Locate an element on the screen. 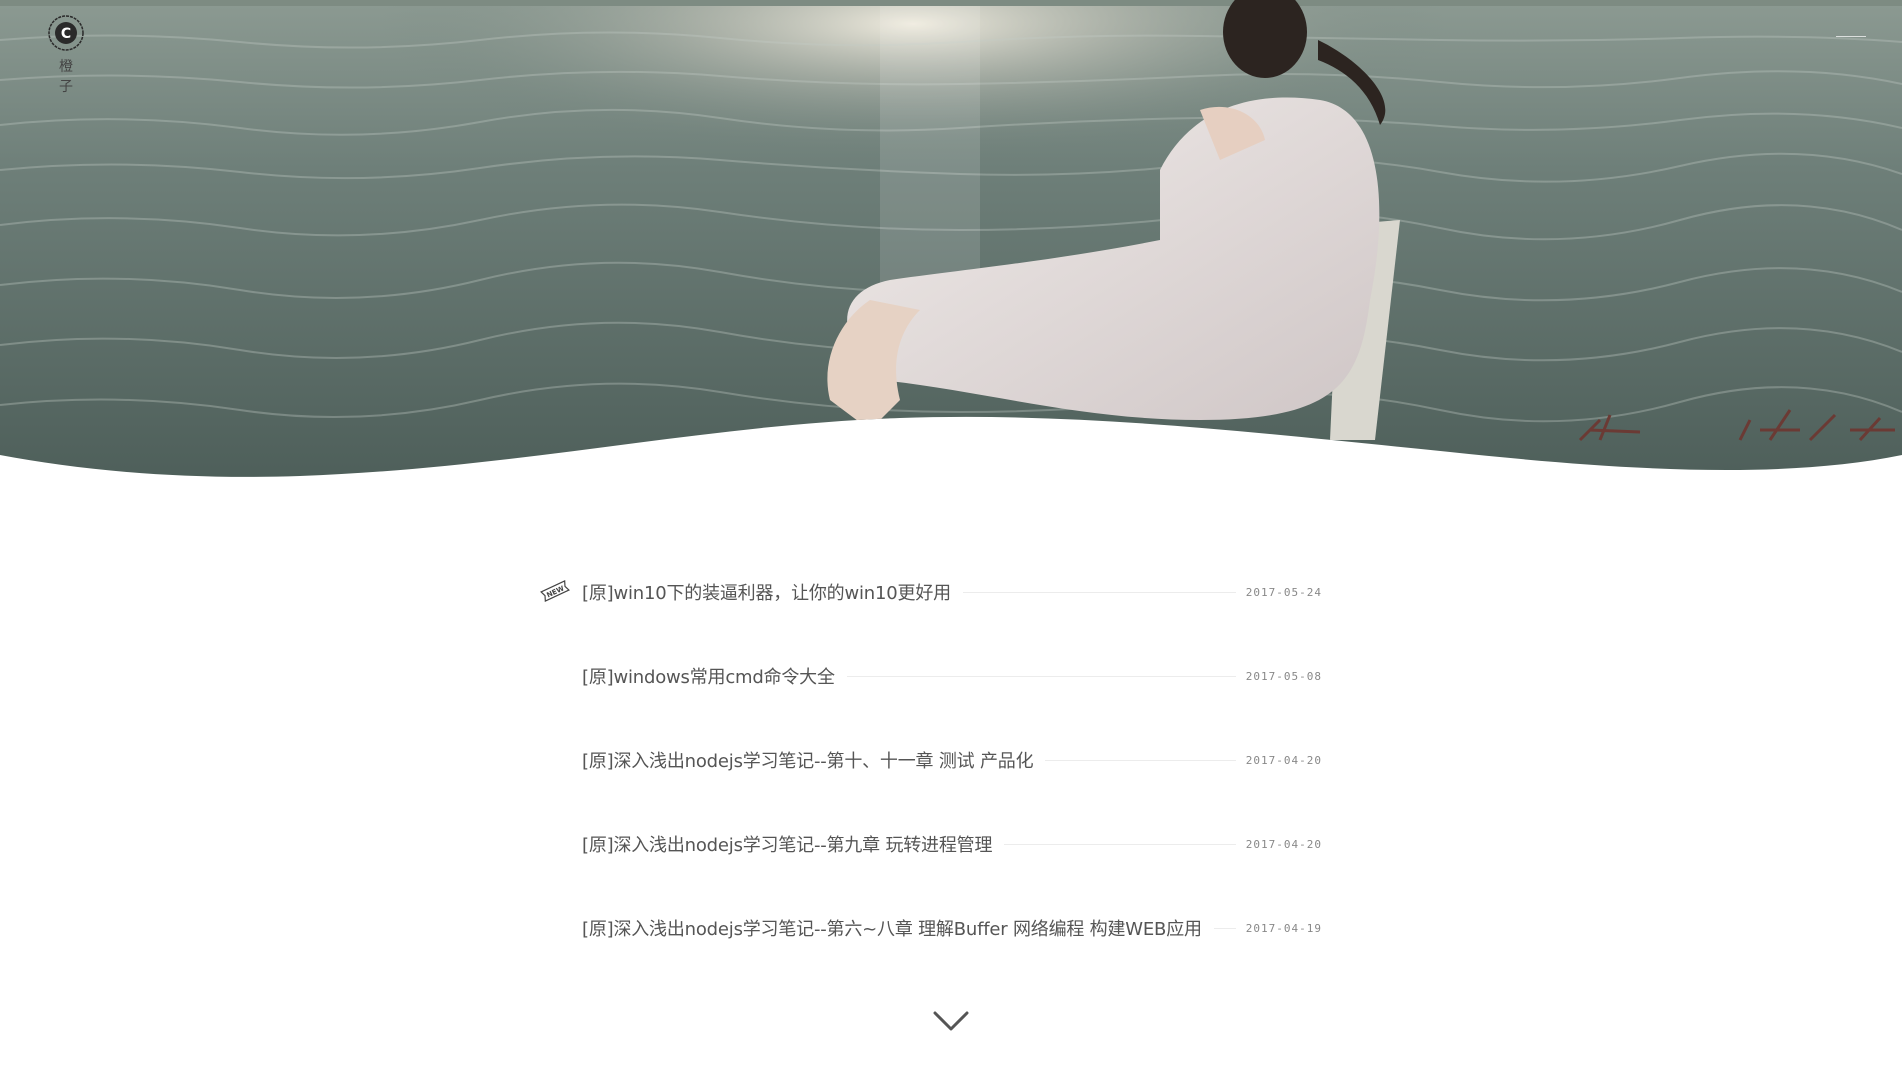 This screenshot has width=1902, height=1066. menu-bar is located at coordinates (1851, 36).